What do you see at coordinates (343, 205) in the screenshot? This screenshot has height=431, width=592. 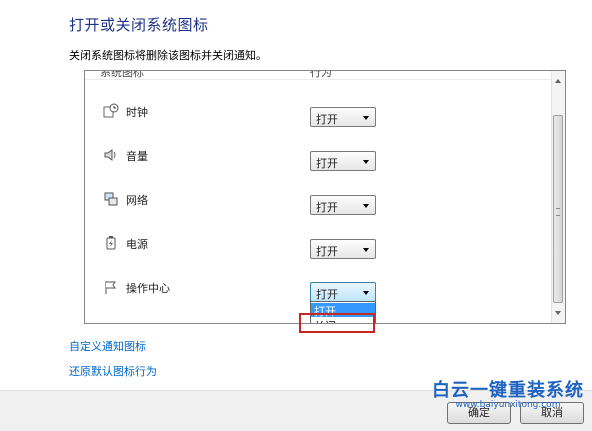 I see `network-behavior-select: 打开` at bounding box center [343, 205].